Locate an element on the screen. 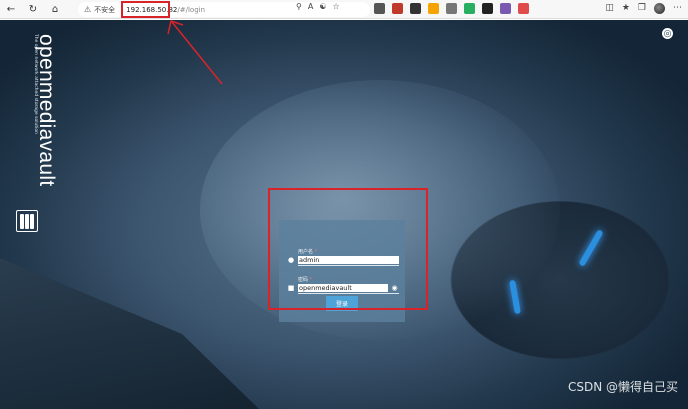 This screenshot has width=688, height=409. annotation-arrow is located at coordinates (195, 52).